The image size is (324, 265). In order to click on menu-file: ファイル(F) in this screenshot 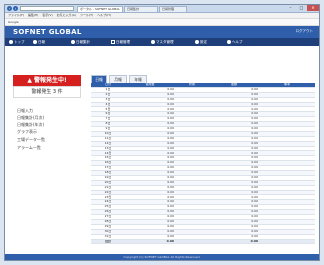, I will do `click(16, 15)`.